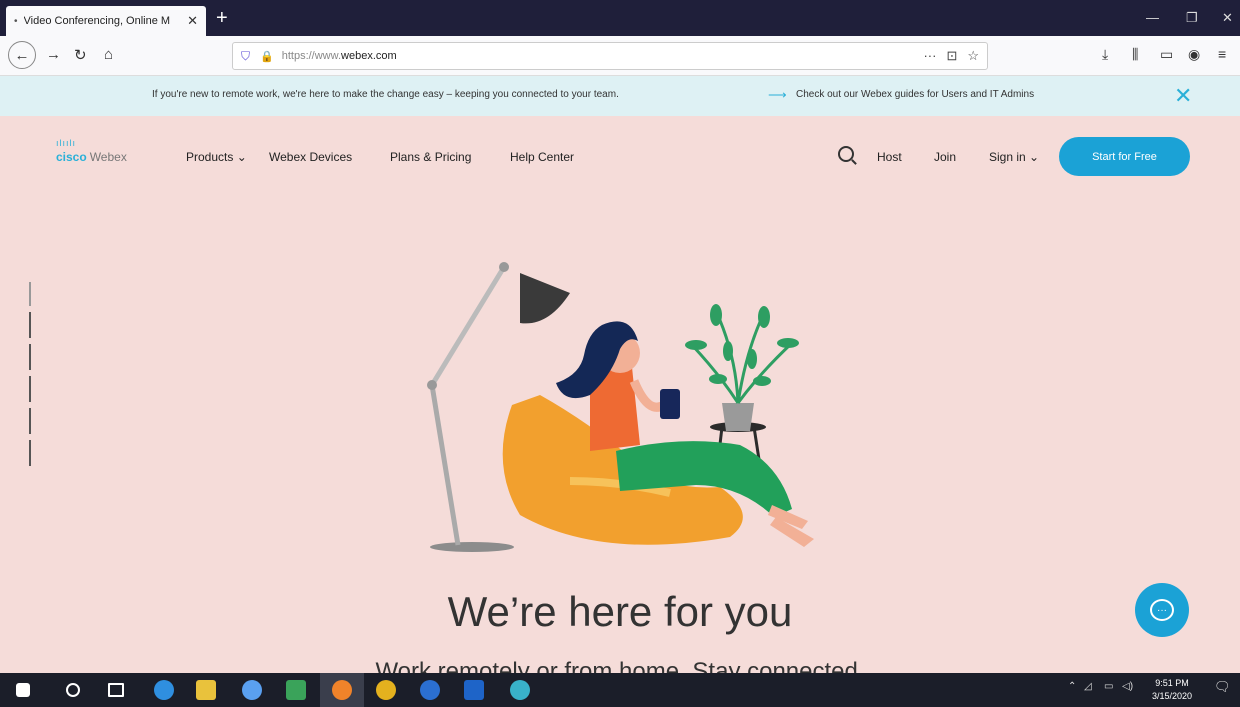  Describe the element at coordinates (108, 157) in the screenshot. I see `logo-webex-text: Webex` at that location.